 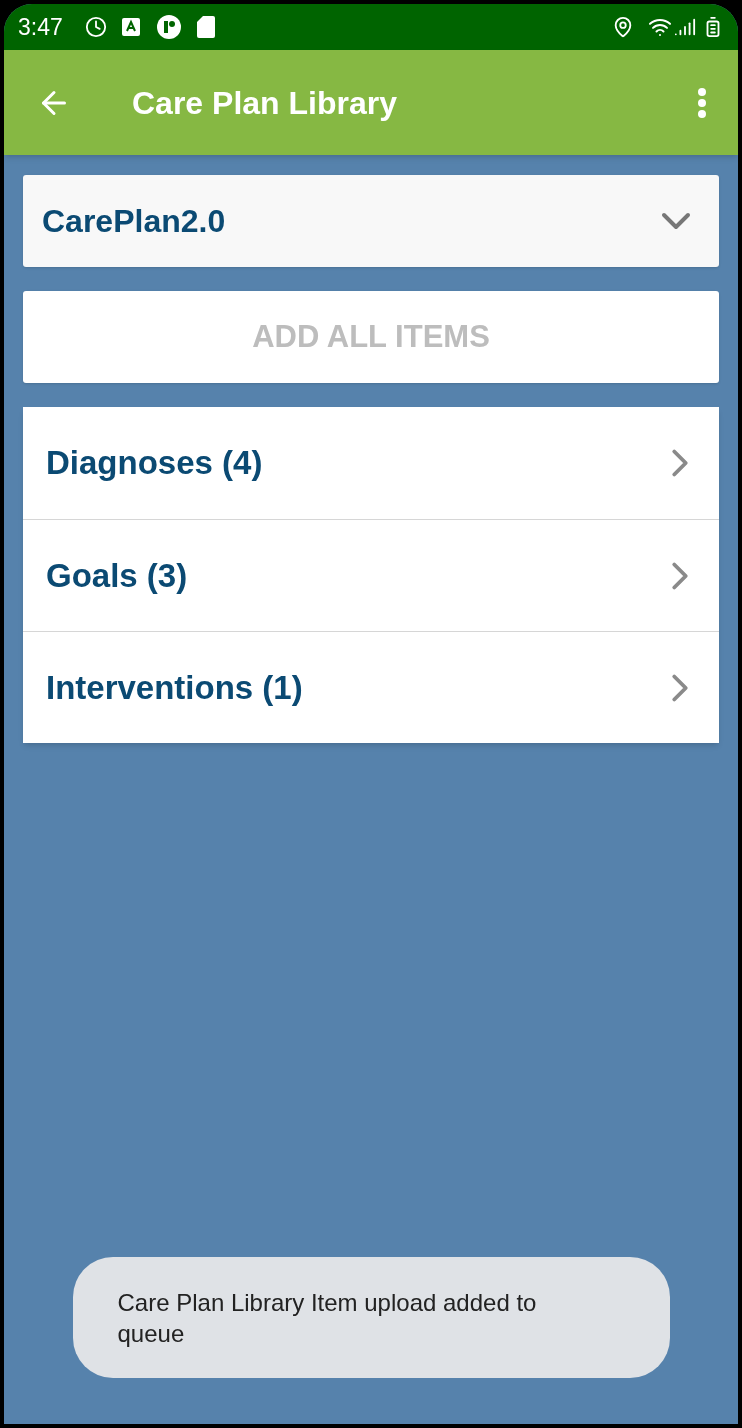 What do you see at coordinates (371, 463) in the screenshot?
I see `category-row: Diagnoses (4)` at bounding box center [371, 463].